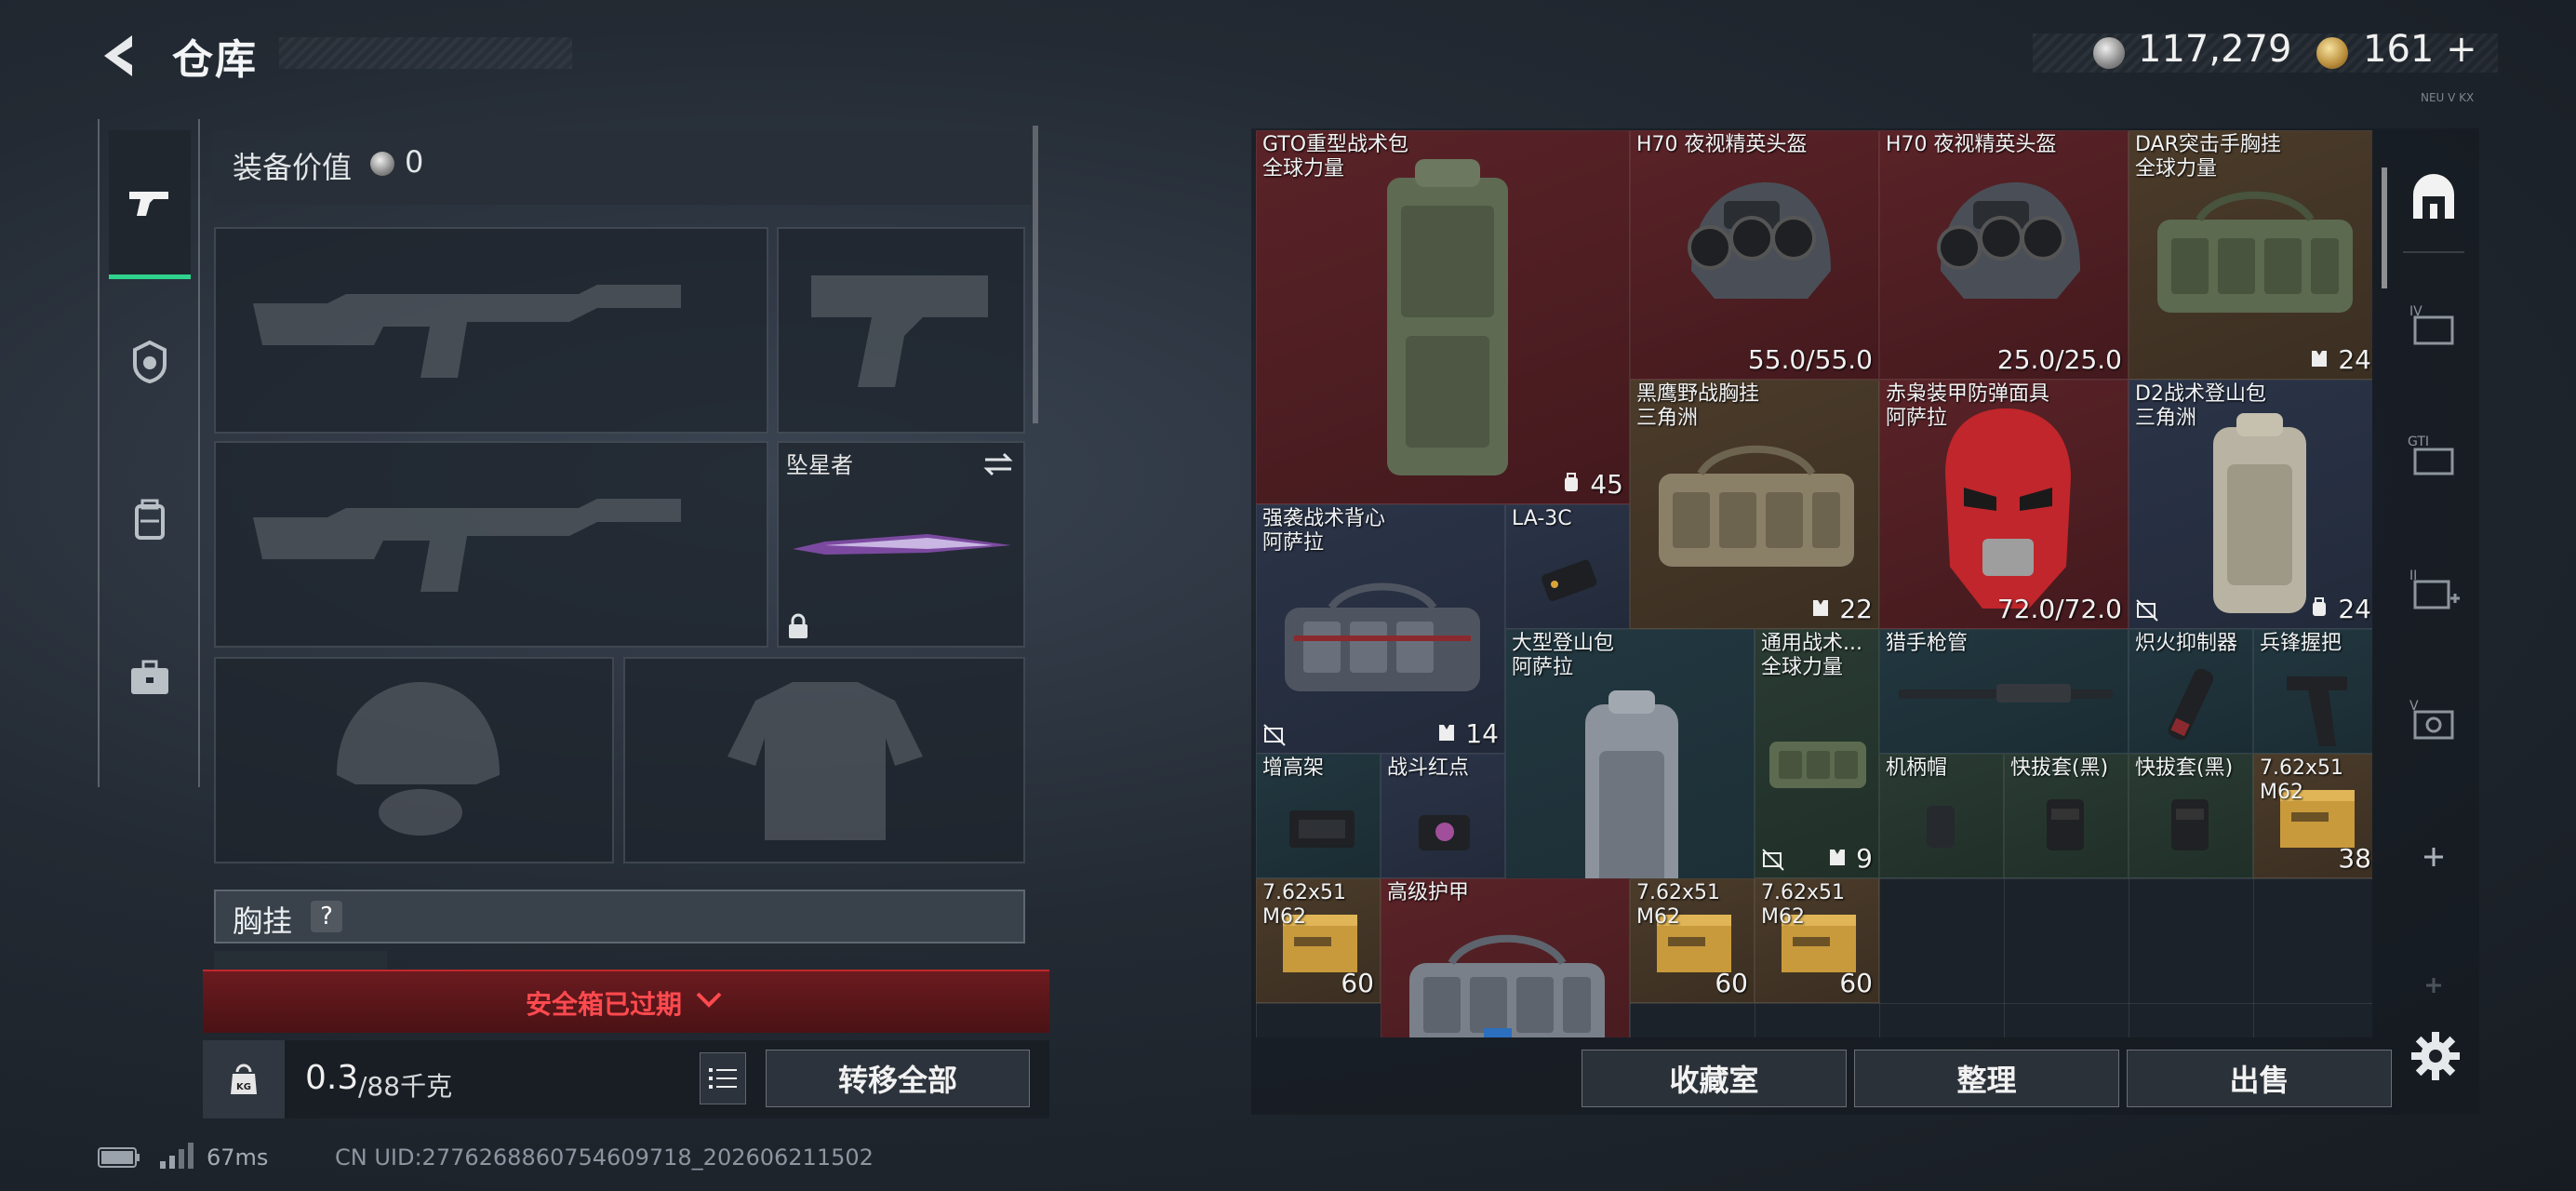 This screenshot has width=2576, height=1191. I want to click on rail-tab-ii: II, so click(2434, 589).